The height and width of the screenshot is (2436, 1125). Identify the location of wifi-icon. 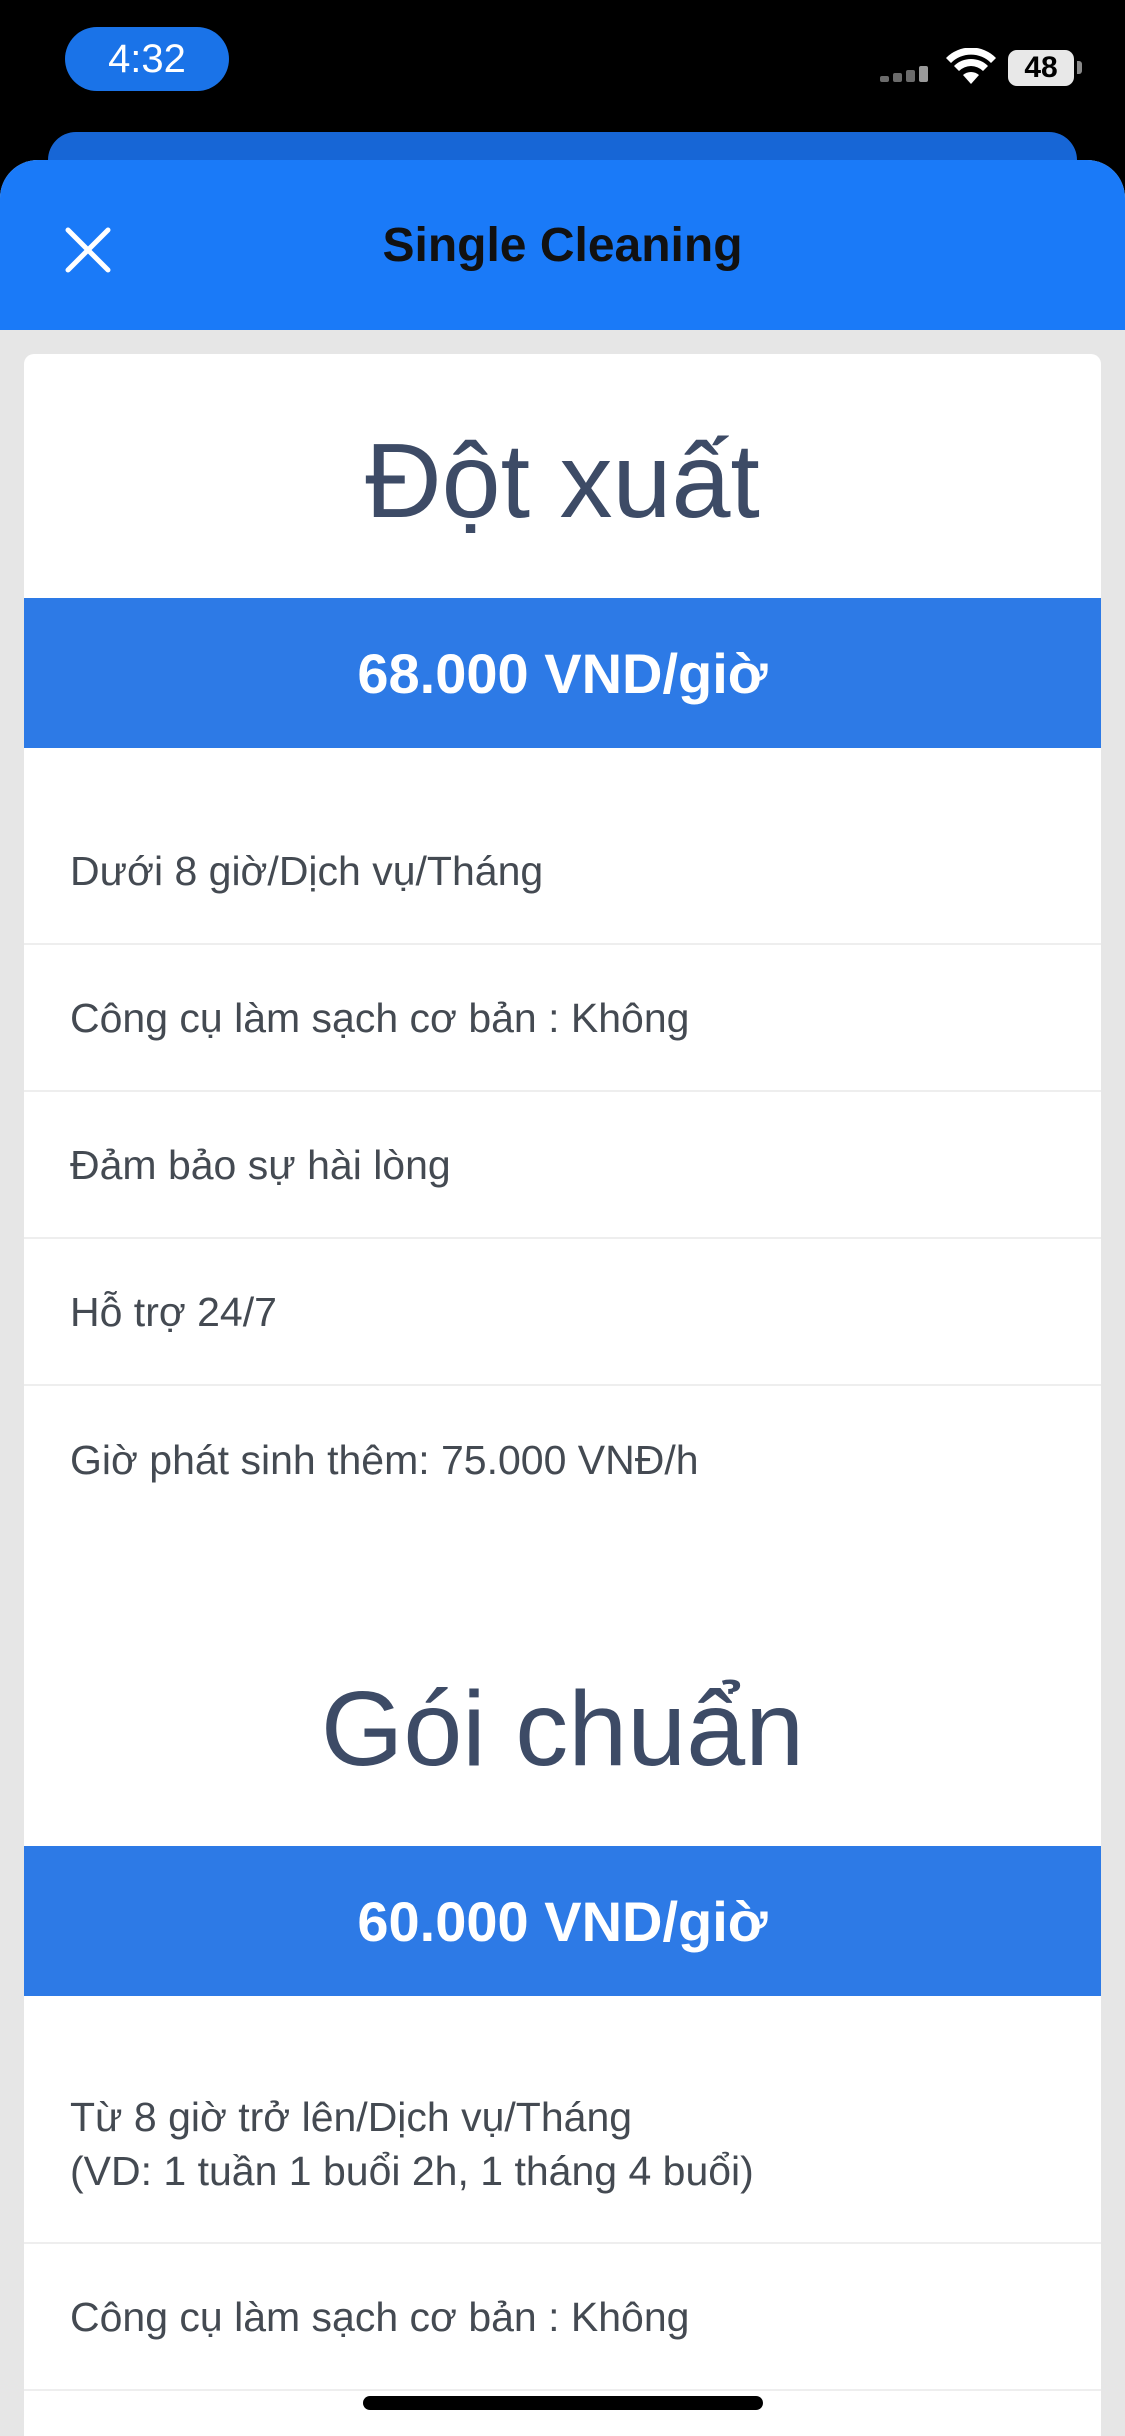
(971, 66).